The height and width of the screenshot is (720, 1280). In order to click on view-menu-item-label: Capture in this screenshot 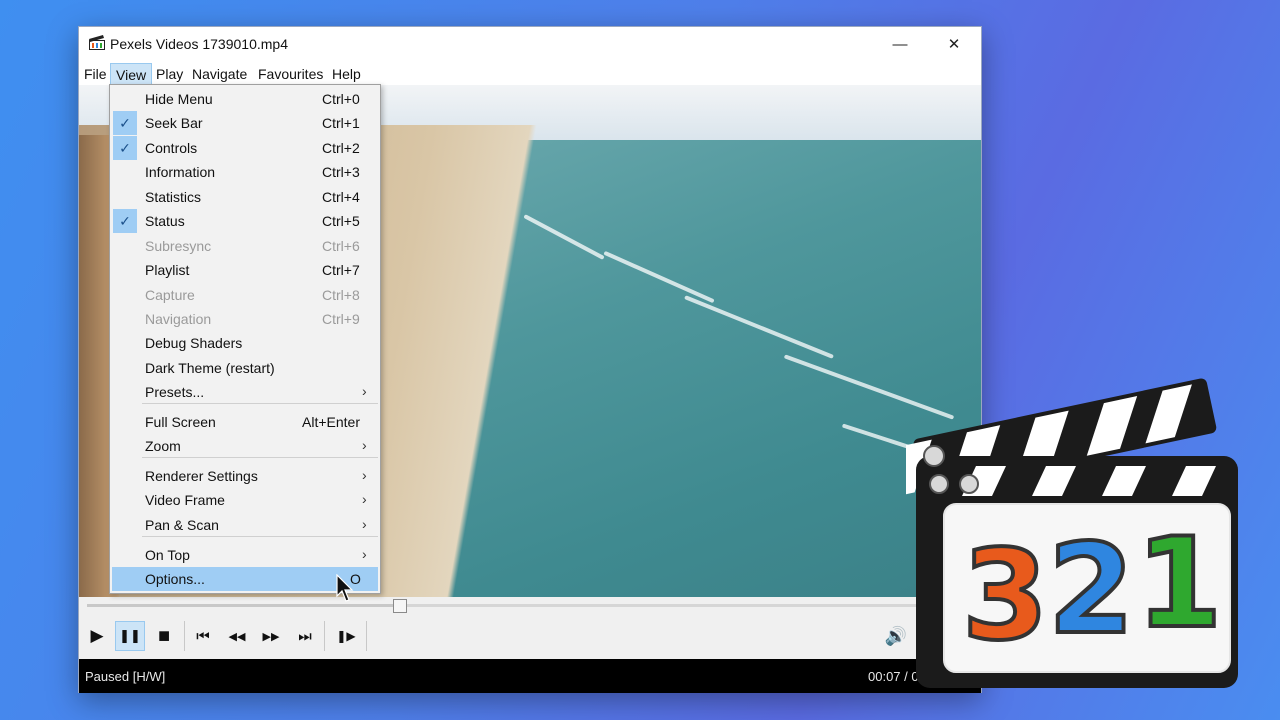, I will do `click(170, 295)`.